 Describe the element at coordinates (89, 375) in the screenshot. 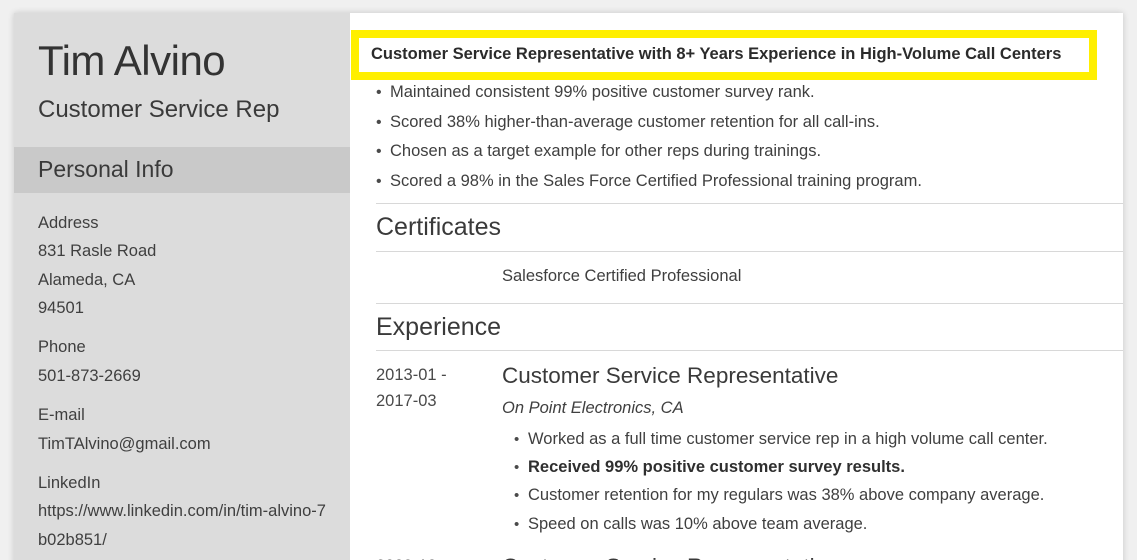

I see `contact-value-phone: 501-873-2669` at that location.